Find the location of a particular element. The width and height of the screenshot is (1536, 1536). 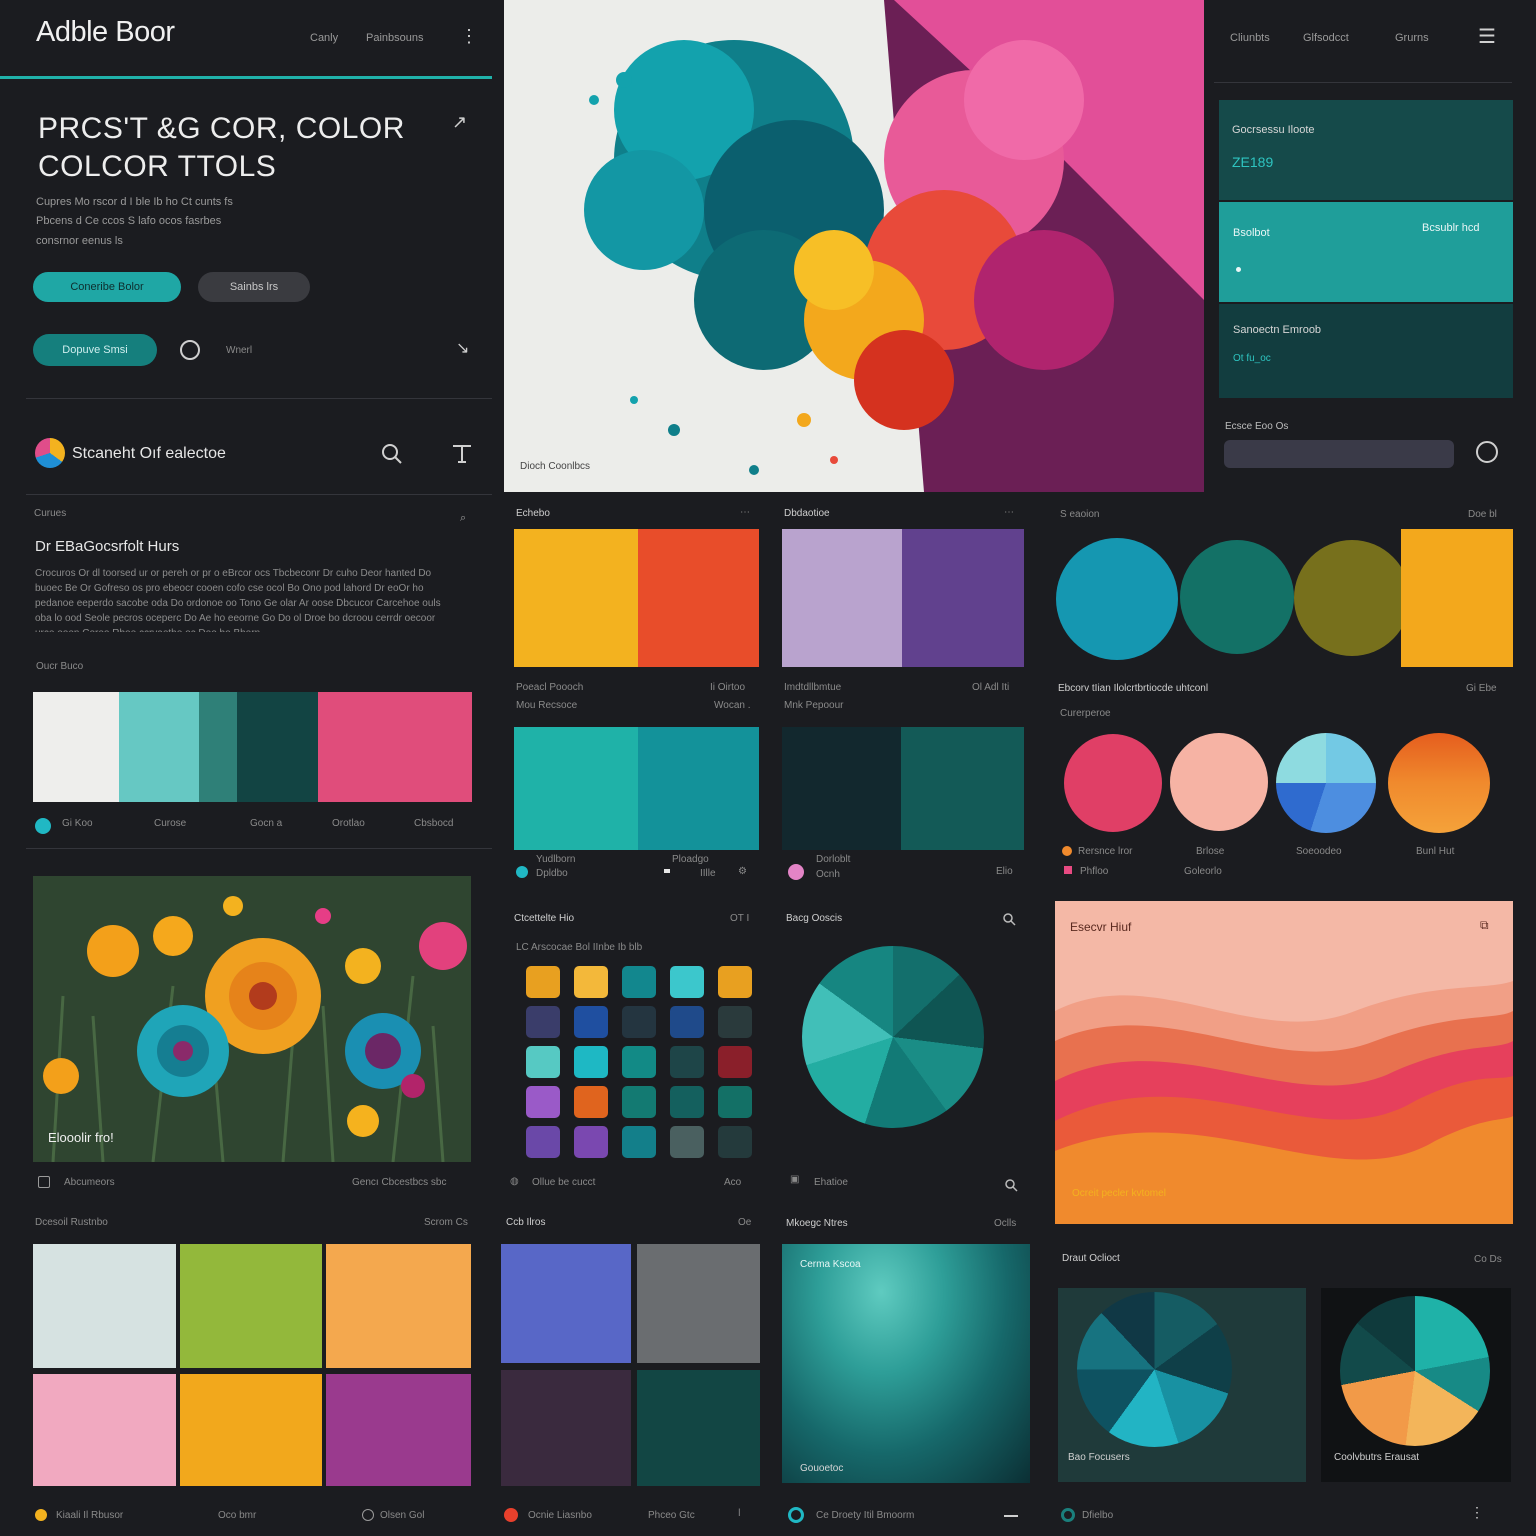

palette3-settings-icon: ⚙ is located at coordinates (742, 871).